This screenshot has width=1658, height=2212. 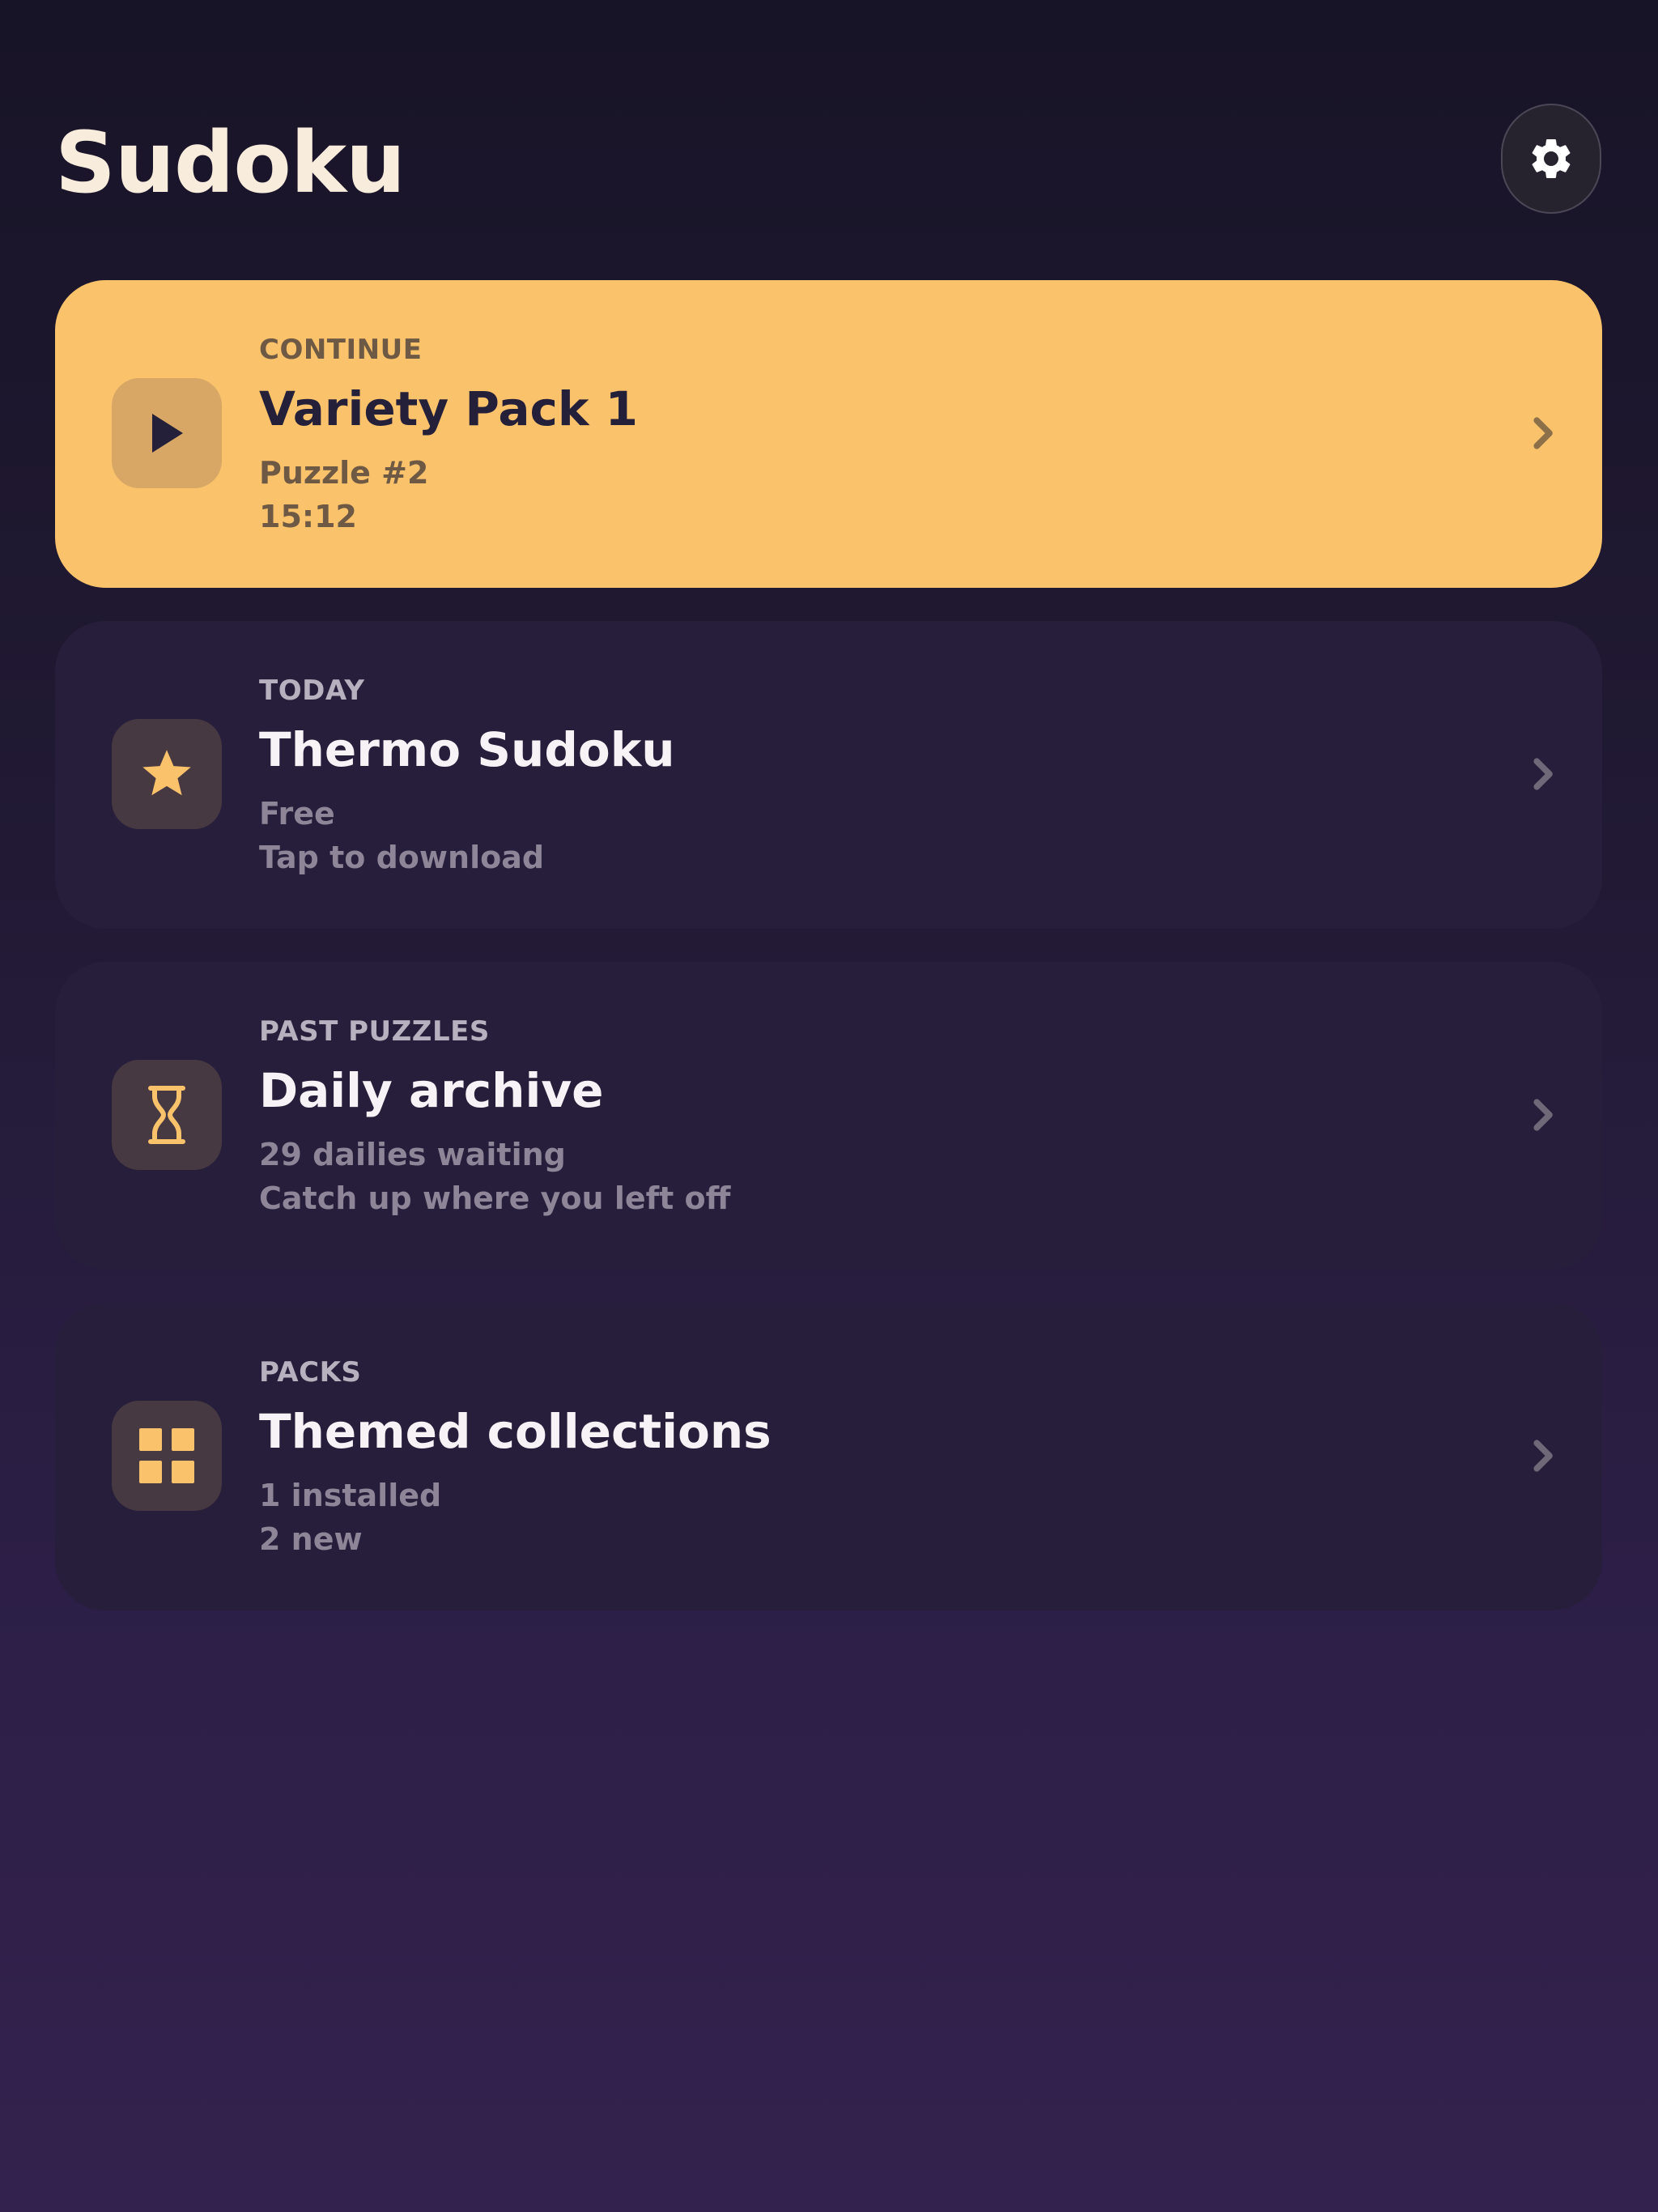 I want to click on packs-icon-tile, so click(x=167, y=1456).